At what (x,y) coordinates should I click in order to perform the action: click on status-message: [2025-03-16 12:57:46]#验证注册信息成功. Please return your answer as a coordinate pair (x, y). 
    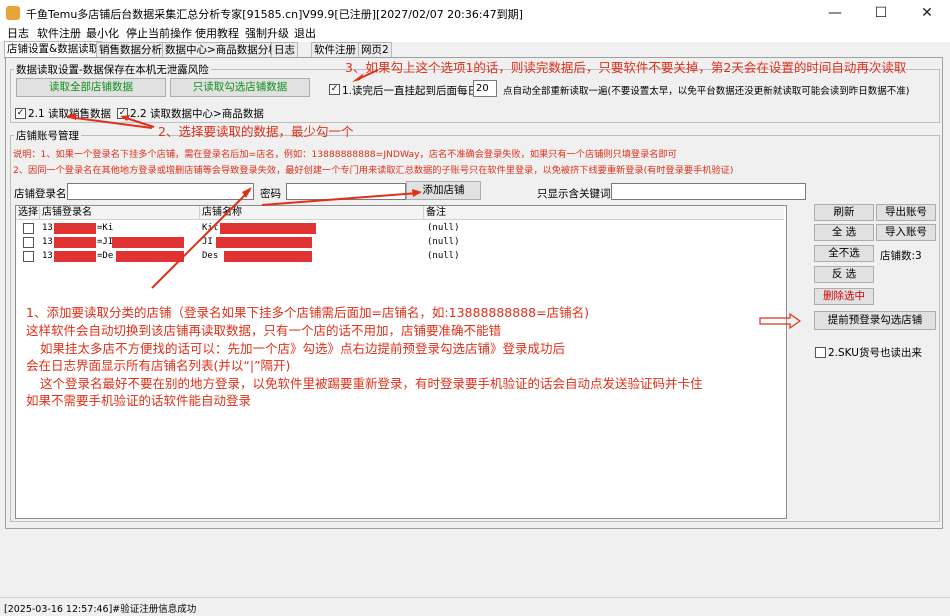
    Looking at the image, I should click on (100, 609).